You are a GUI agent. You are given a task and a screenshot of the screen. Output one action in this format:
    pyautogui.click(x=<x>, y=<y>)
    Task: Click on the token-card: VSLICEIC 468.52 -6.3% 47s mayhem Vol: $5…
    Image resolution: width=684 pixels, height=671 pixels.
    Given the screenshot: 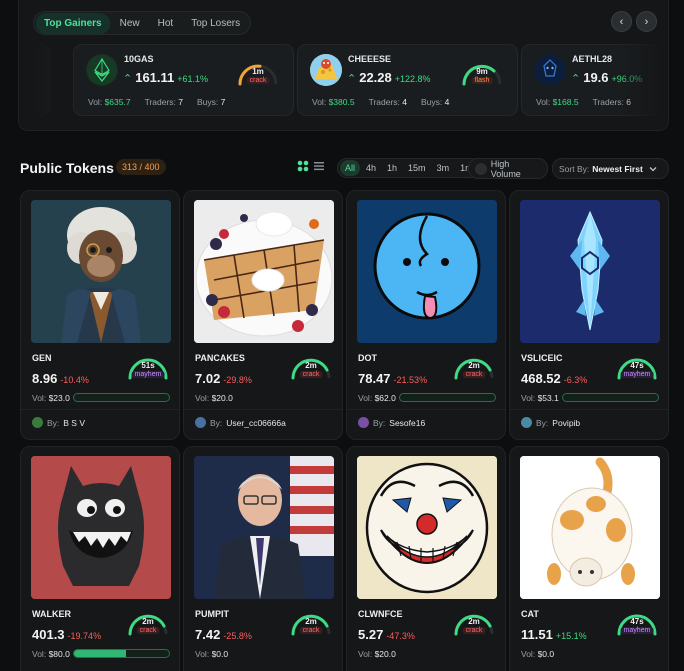 What is the action you would take?
    pyautogui.click(x=589, y=315)
    